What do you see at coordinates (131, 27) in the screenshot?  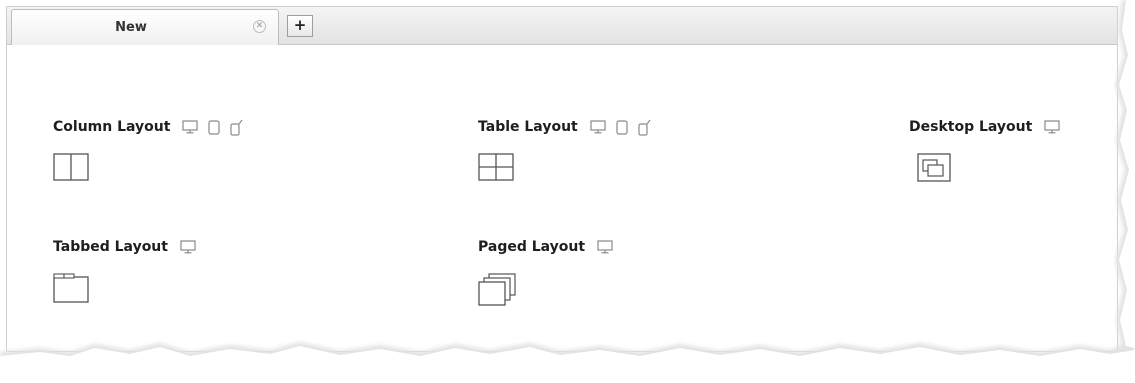 I see `tab-label: New` at bounding box center [131, 27].